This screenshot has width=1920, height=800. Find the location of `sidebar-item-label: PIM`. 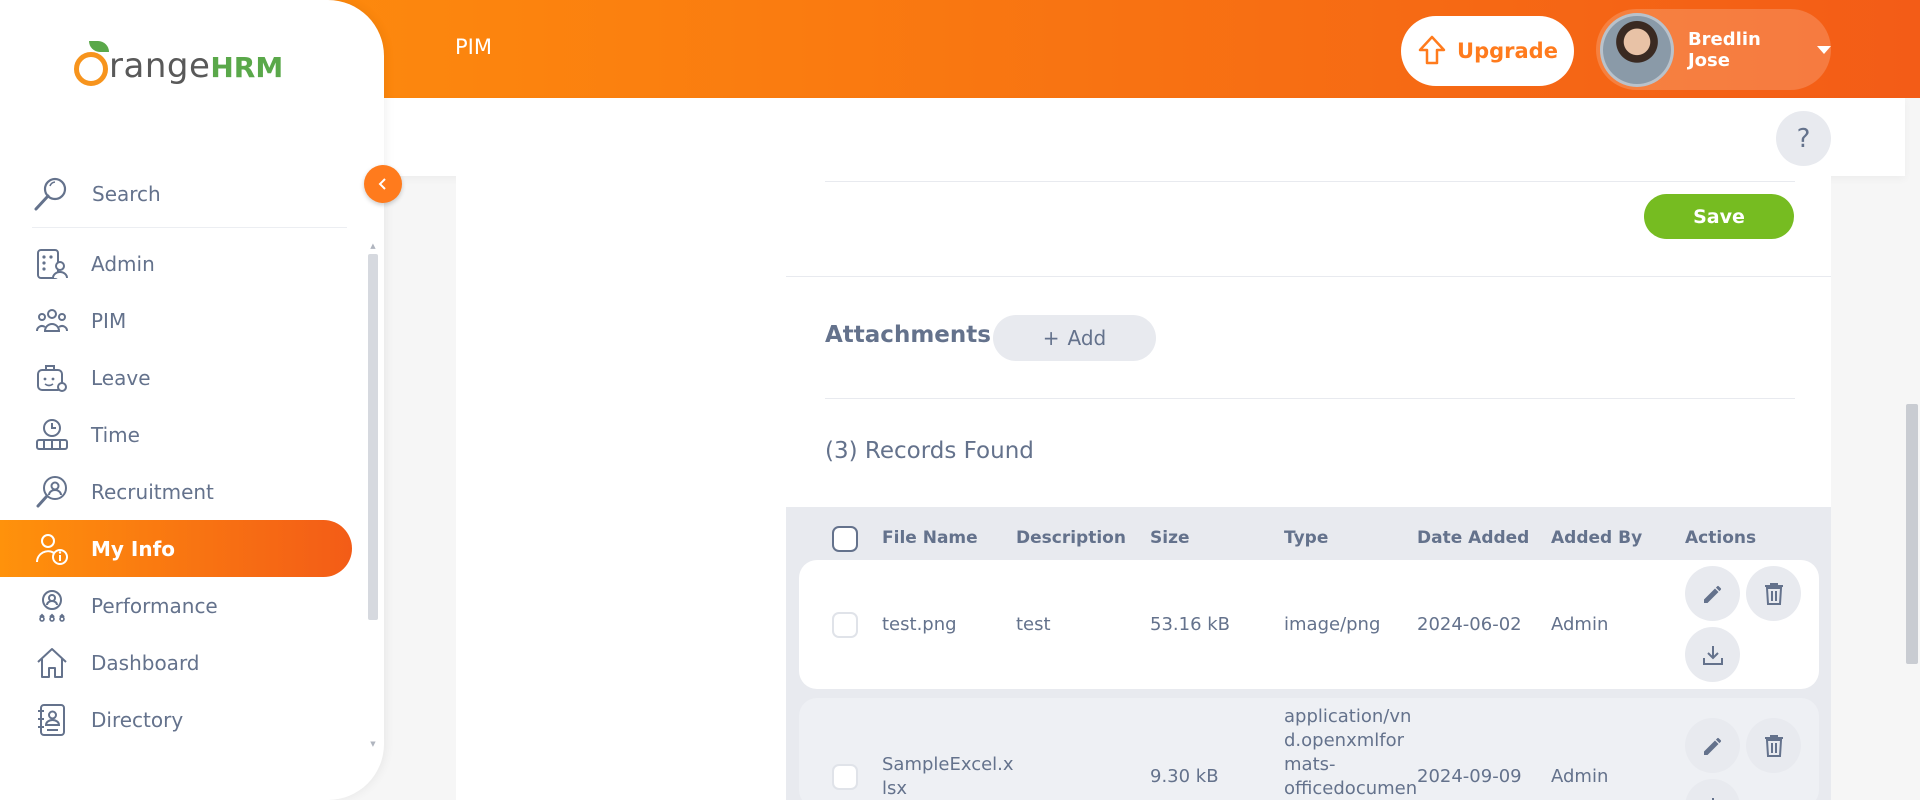

sidebar-item-label: PIM is located at coordinates (109, 320).